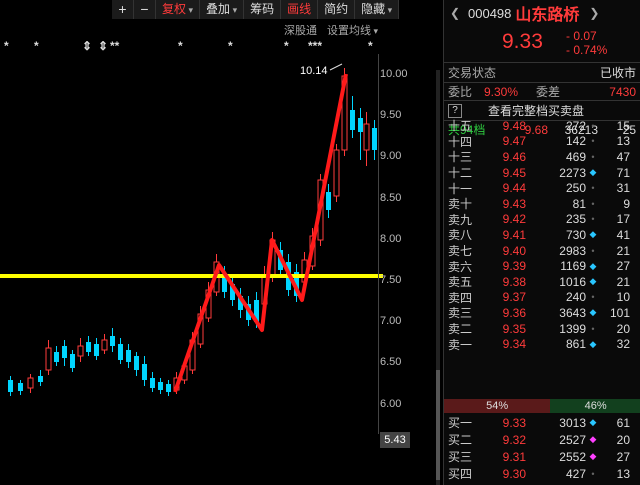 Image resolution: width=640 pixels, height=485 pixels. Describe the element at coordinates (460, 92) in the screenshot. I see `order-ratio-label: 委比` at that location.